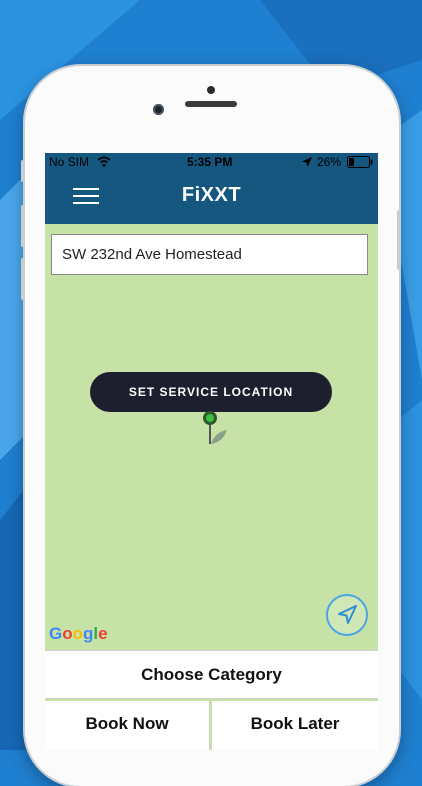  I want to click on locate-me-button, so click(347, 615).